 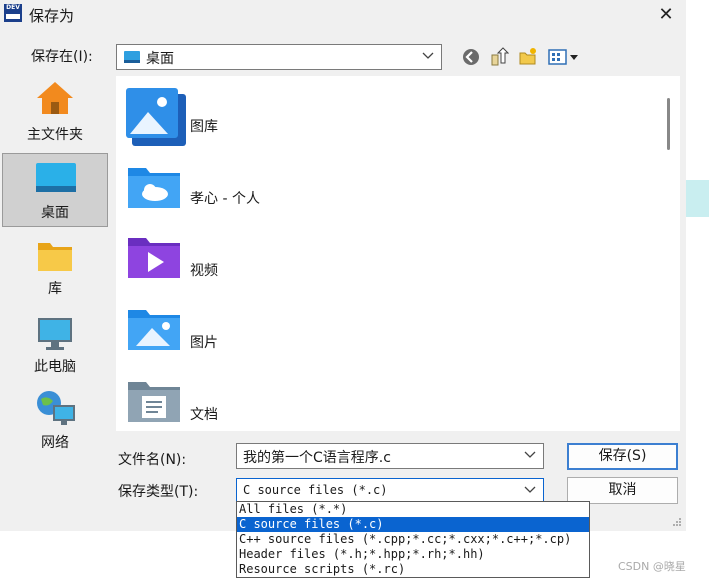 I want to click on app-icon: DEV, so click(x=13, y=13).